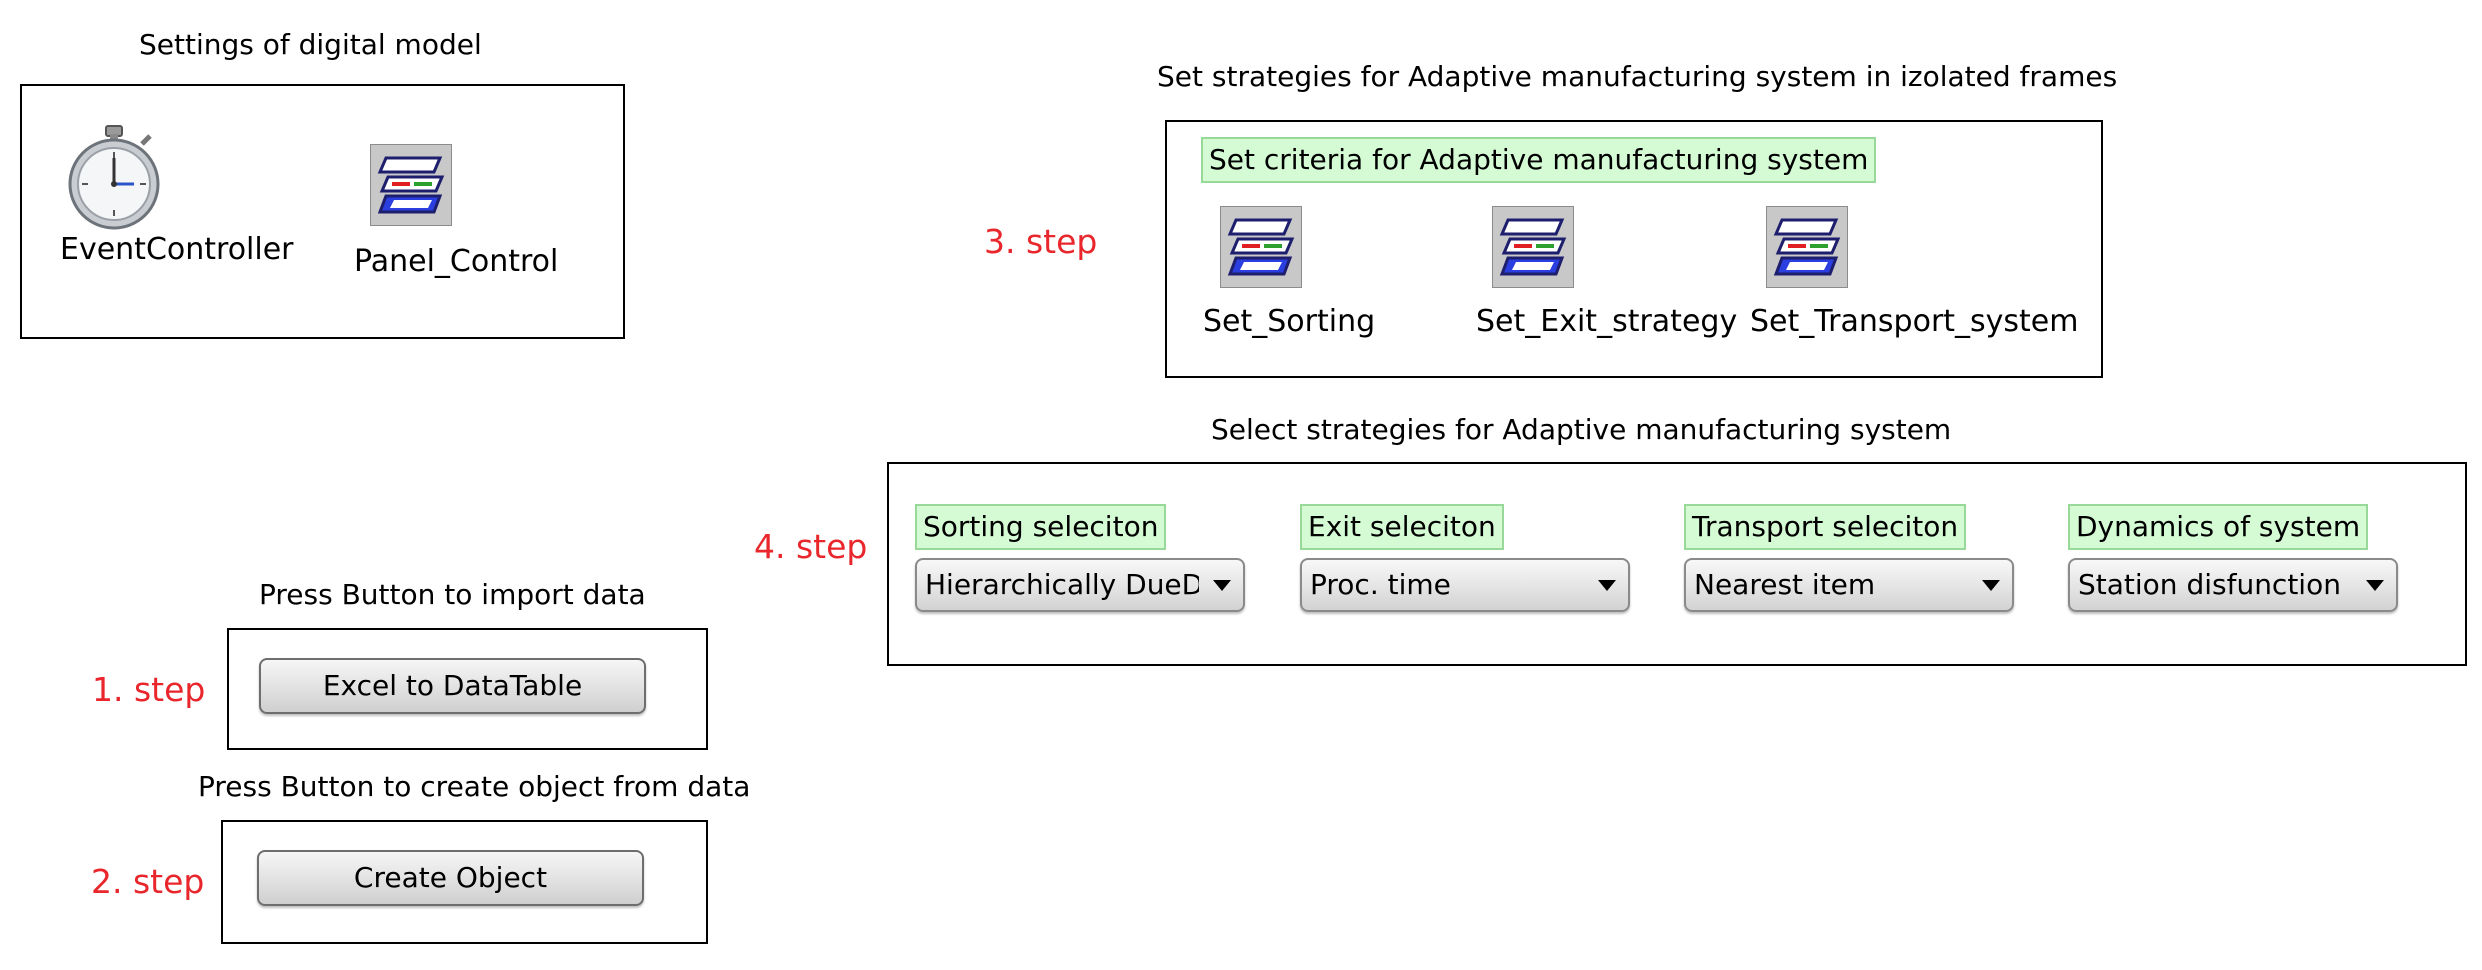  What do you see at coordinates (411, 185) in the screenshot?
I see `panel-control-icon` at bounding box center [411, 185].